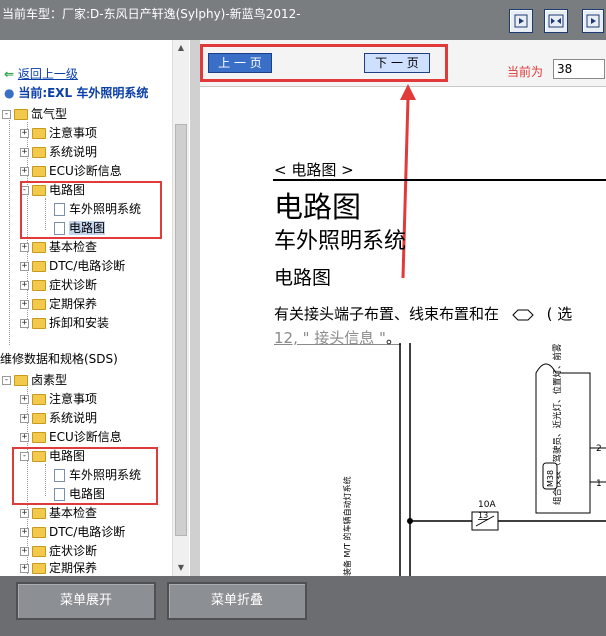 The width and height of the screenshot is (606, 636). I want to click on bottom-bar: 菜单展开 菜单折叠, so click(303, 606).